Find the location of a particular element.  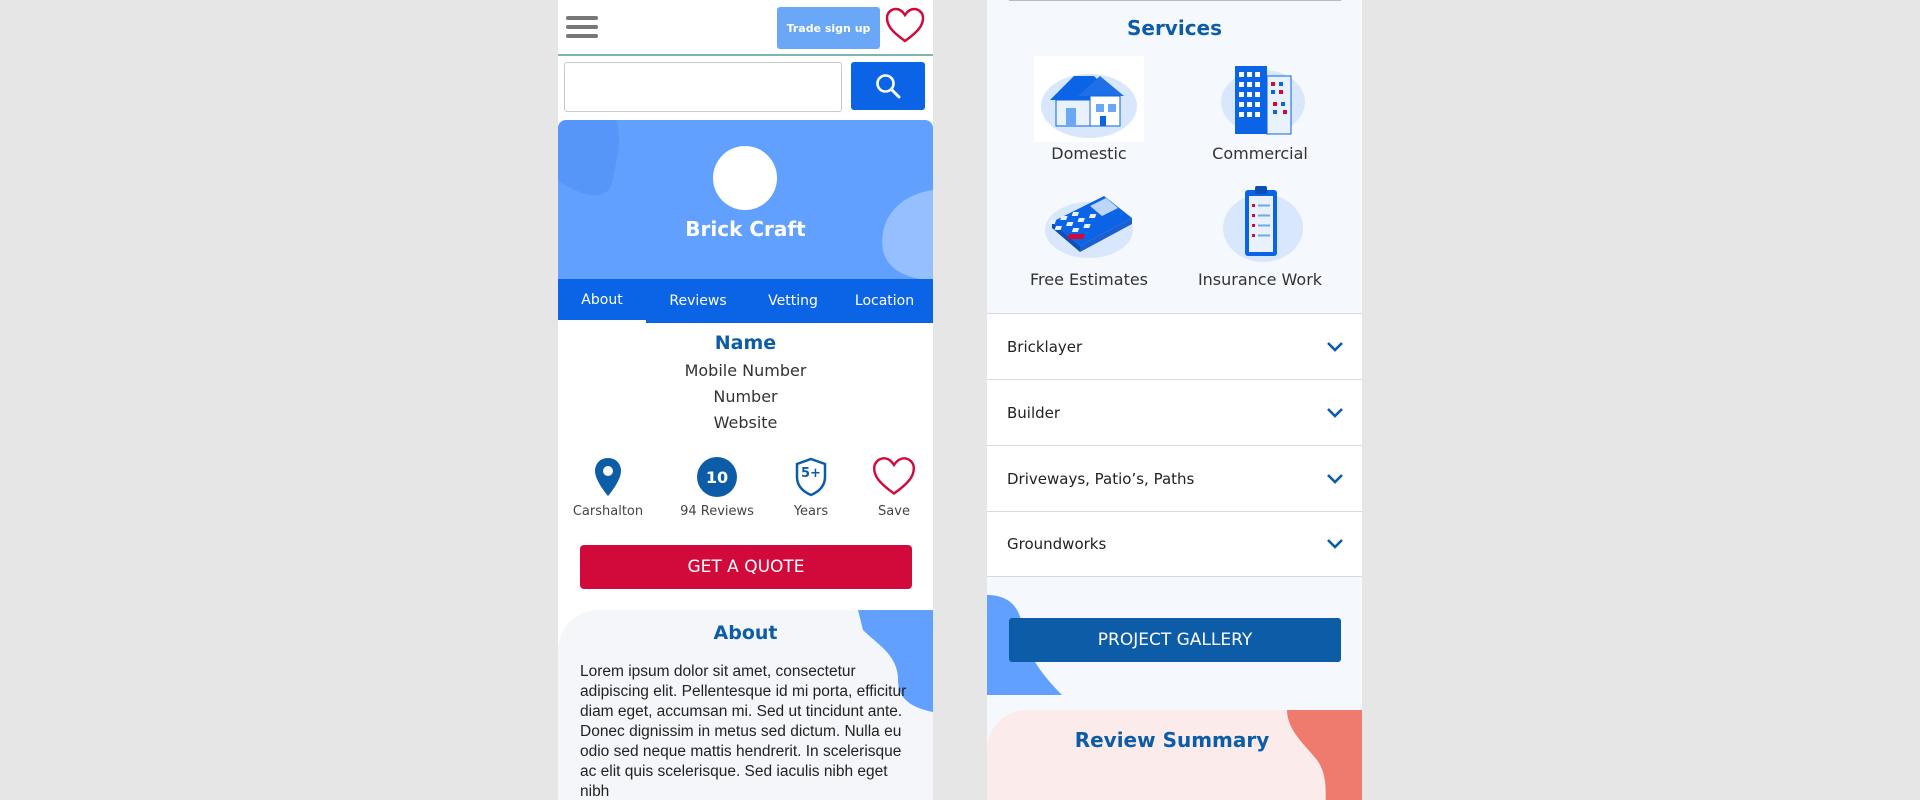

services-title: Services is located at coordinates (1174, 28).